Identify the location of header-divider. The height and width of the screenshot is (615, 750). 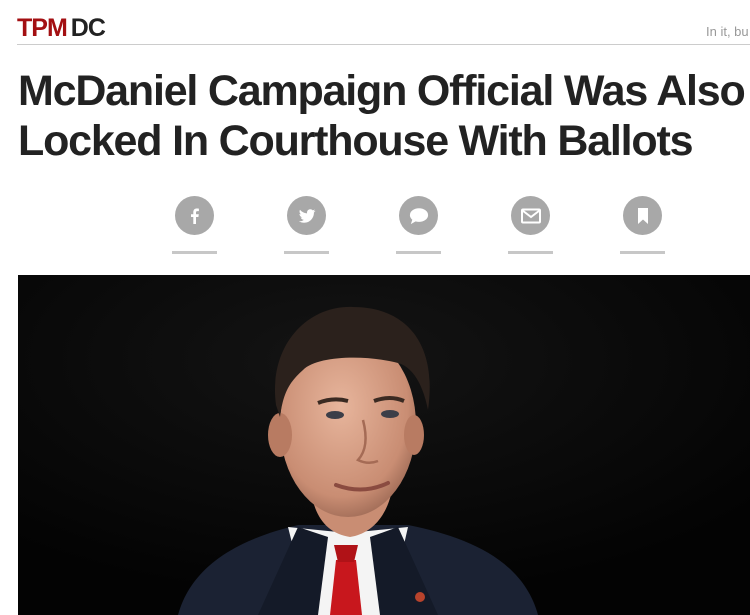
(383, 44).